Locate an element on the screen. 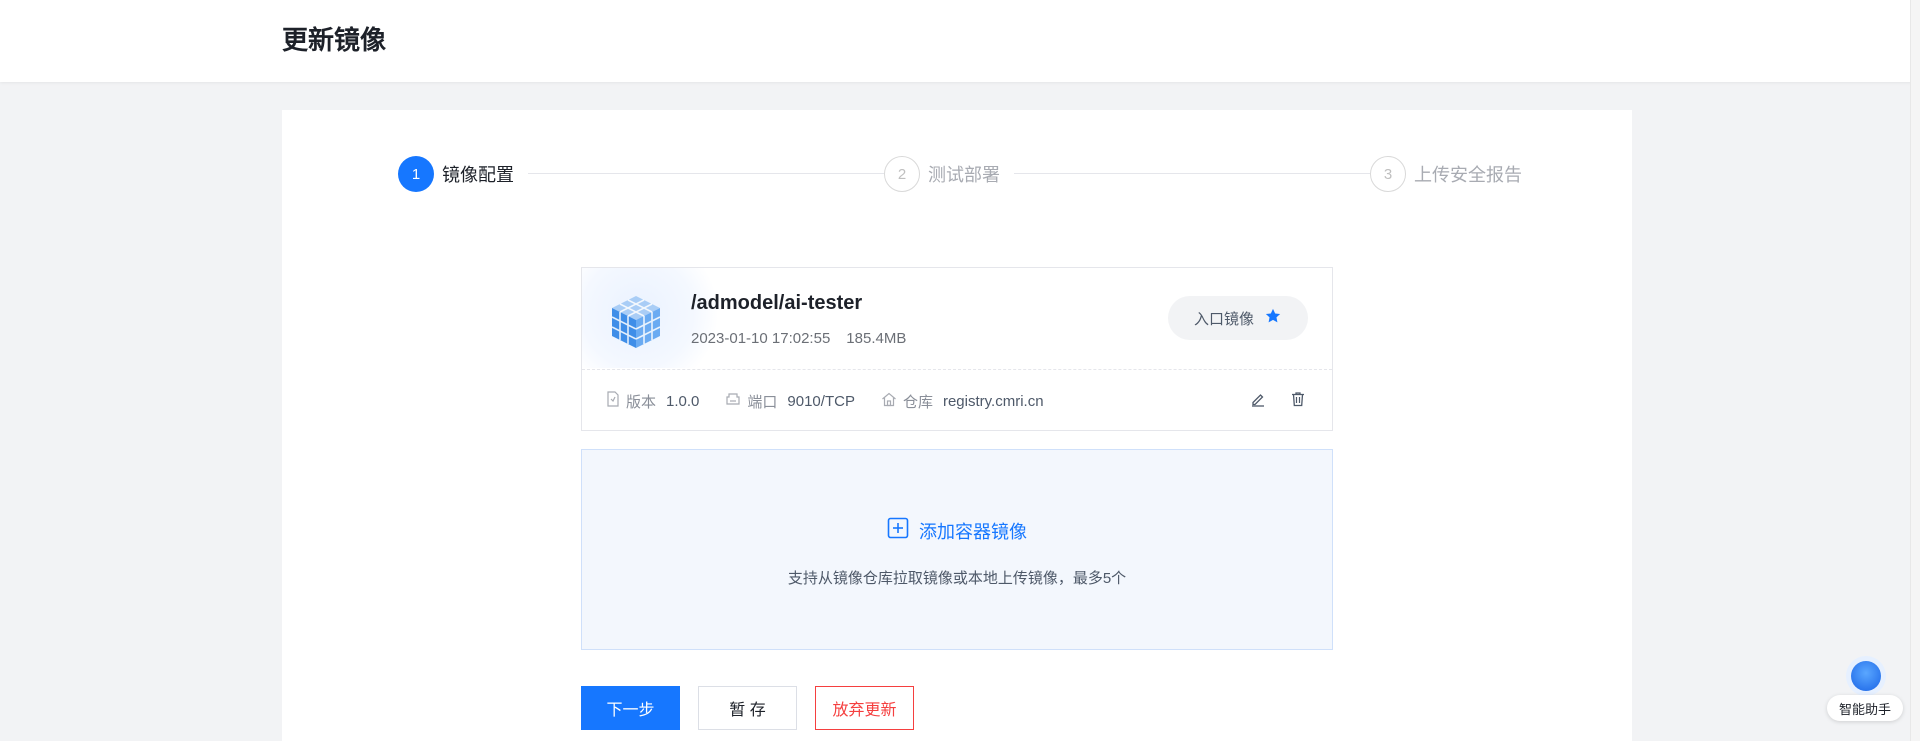 This screenshot has height=741, width=1920. version-value: 1.0.0 is located at coordinates (683, 401).